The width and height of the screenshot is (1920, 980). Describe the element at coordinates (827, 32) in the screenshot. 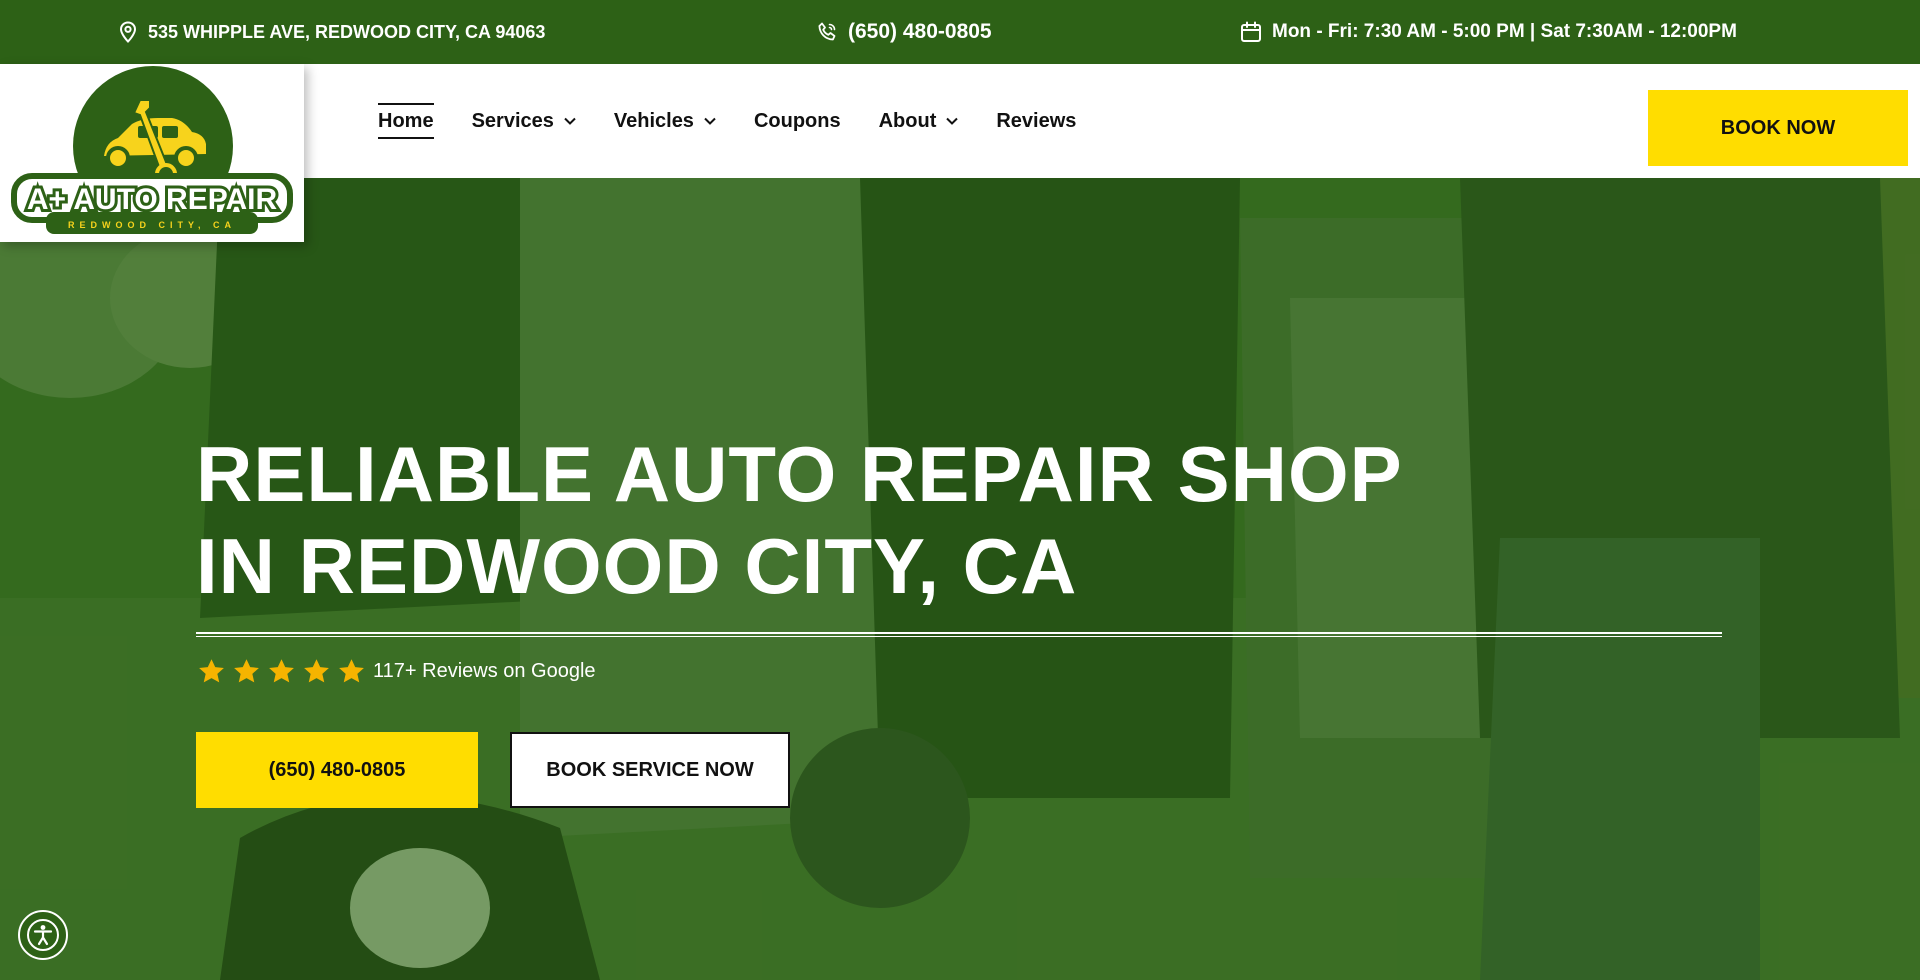

I see `phone-icon` at that location.